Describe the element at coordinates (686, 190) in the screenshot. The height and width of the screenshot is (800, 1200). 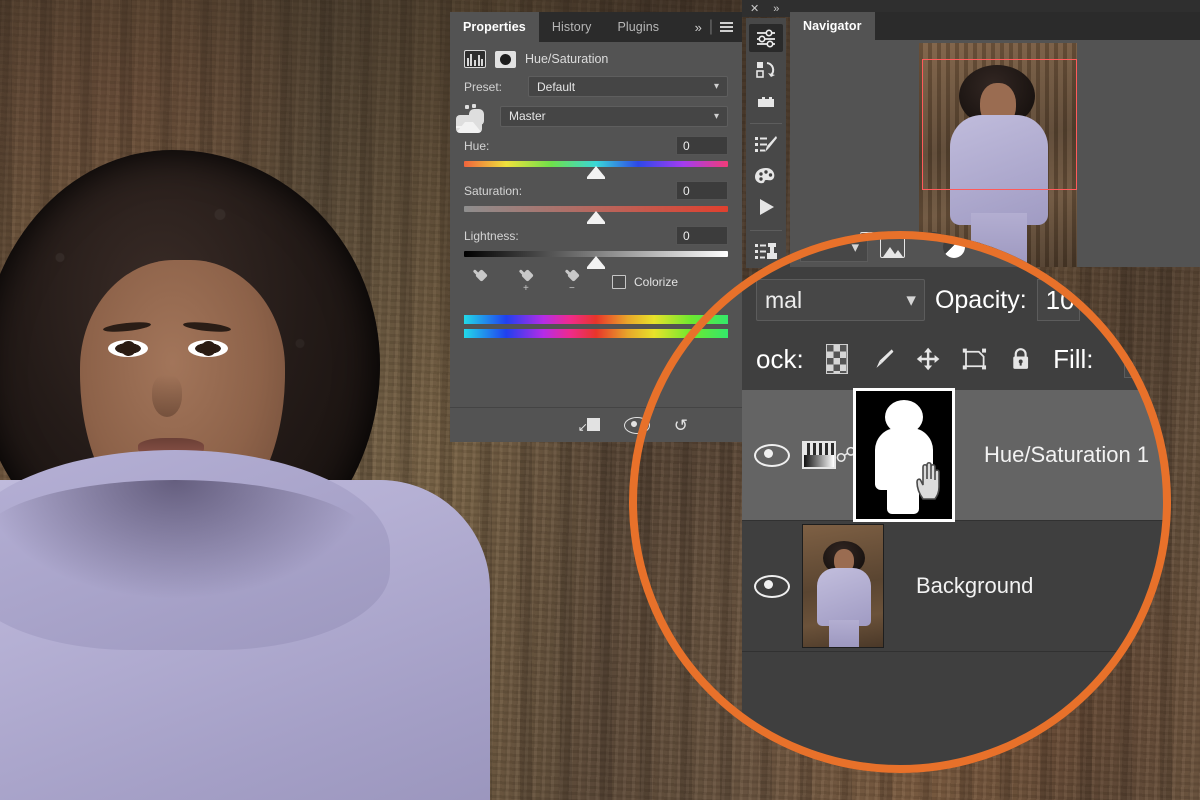
I see `saturation-value: 0` at that location.